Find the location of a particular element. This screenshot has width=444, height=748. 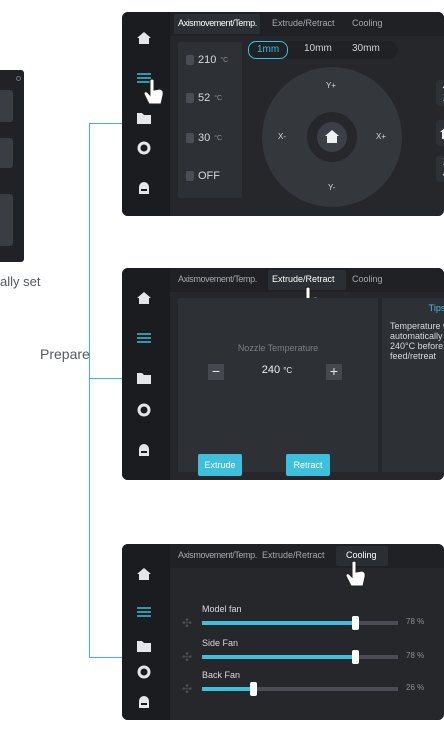

step-selector: 1mm 10mm 30mm is located at coordinates (323, 50).